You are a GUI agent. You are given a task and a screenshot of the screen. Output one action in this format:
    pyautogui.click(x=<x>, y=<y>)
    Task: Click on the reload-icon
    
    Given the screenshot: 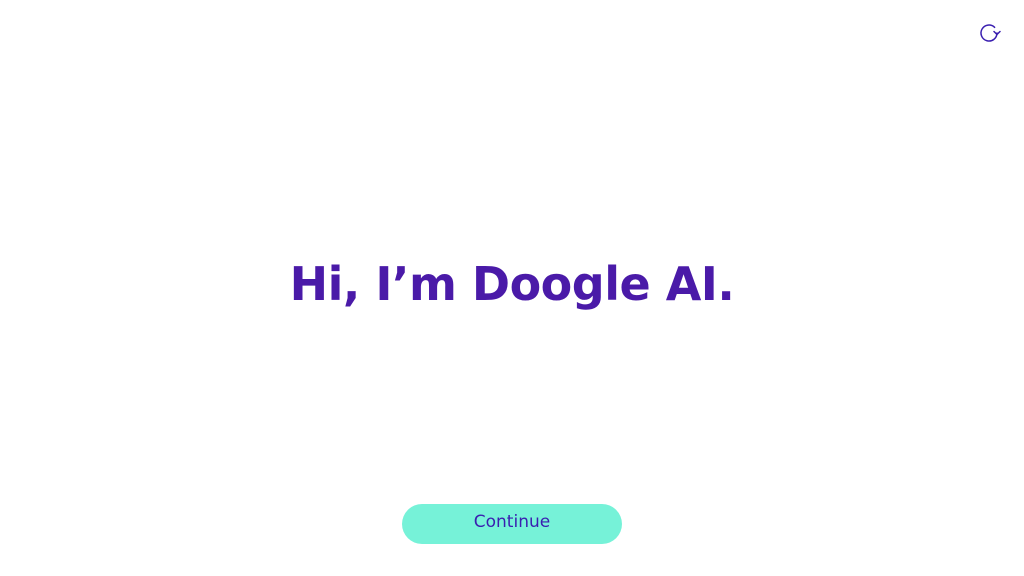 What is the action you would take?
    pyautogui.click(x=989, y=33)
    